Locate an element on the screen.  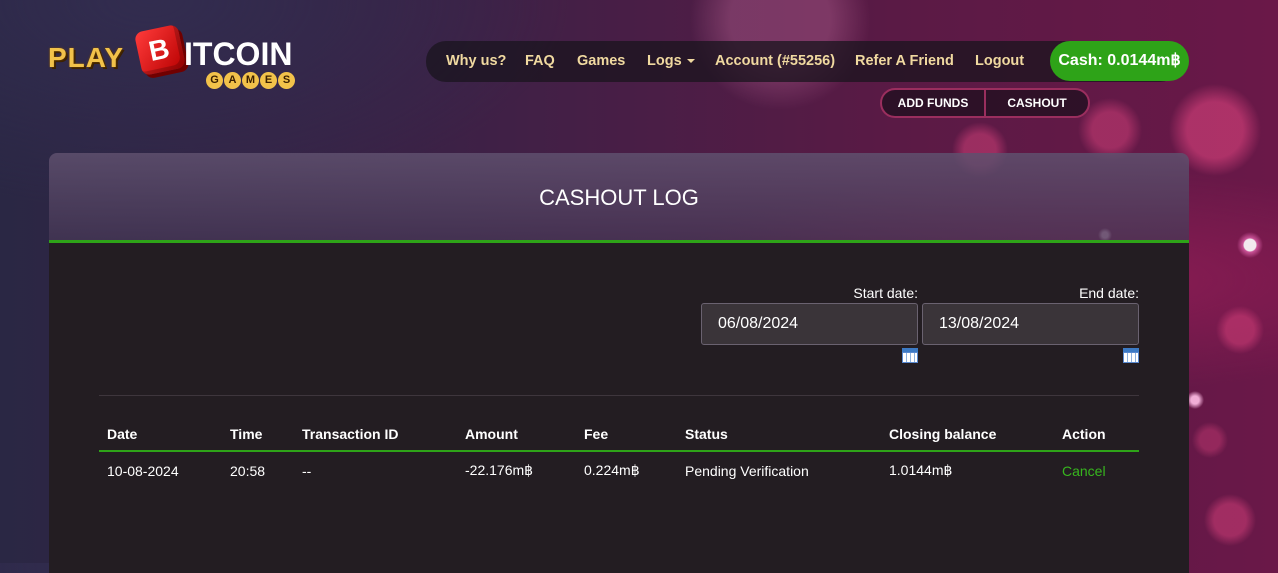
column-header-amount: Amount is located at coordinates (516, 435).